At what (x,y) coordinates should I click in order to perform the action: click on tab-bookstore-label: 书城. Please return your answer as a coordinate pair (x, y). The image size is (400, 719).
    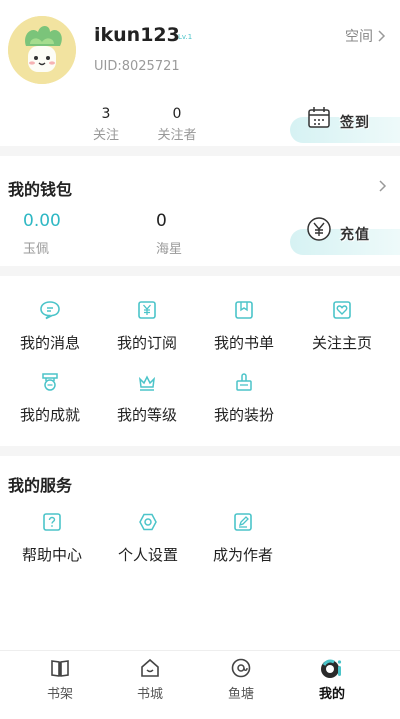
    Looking at the image, I should click on (149, 694).